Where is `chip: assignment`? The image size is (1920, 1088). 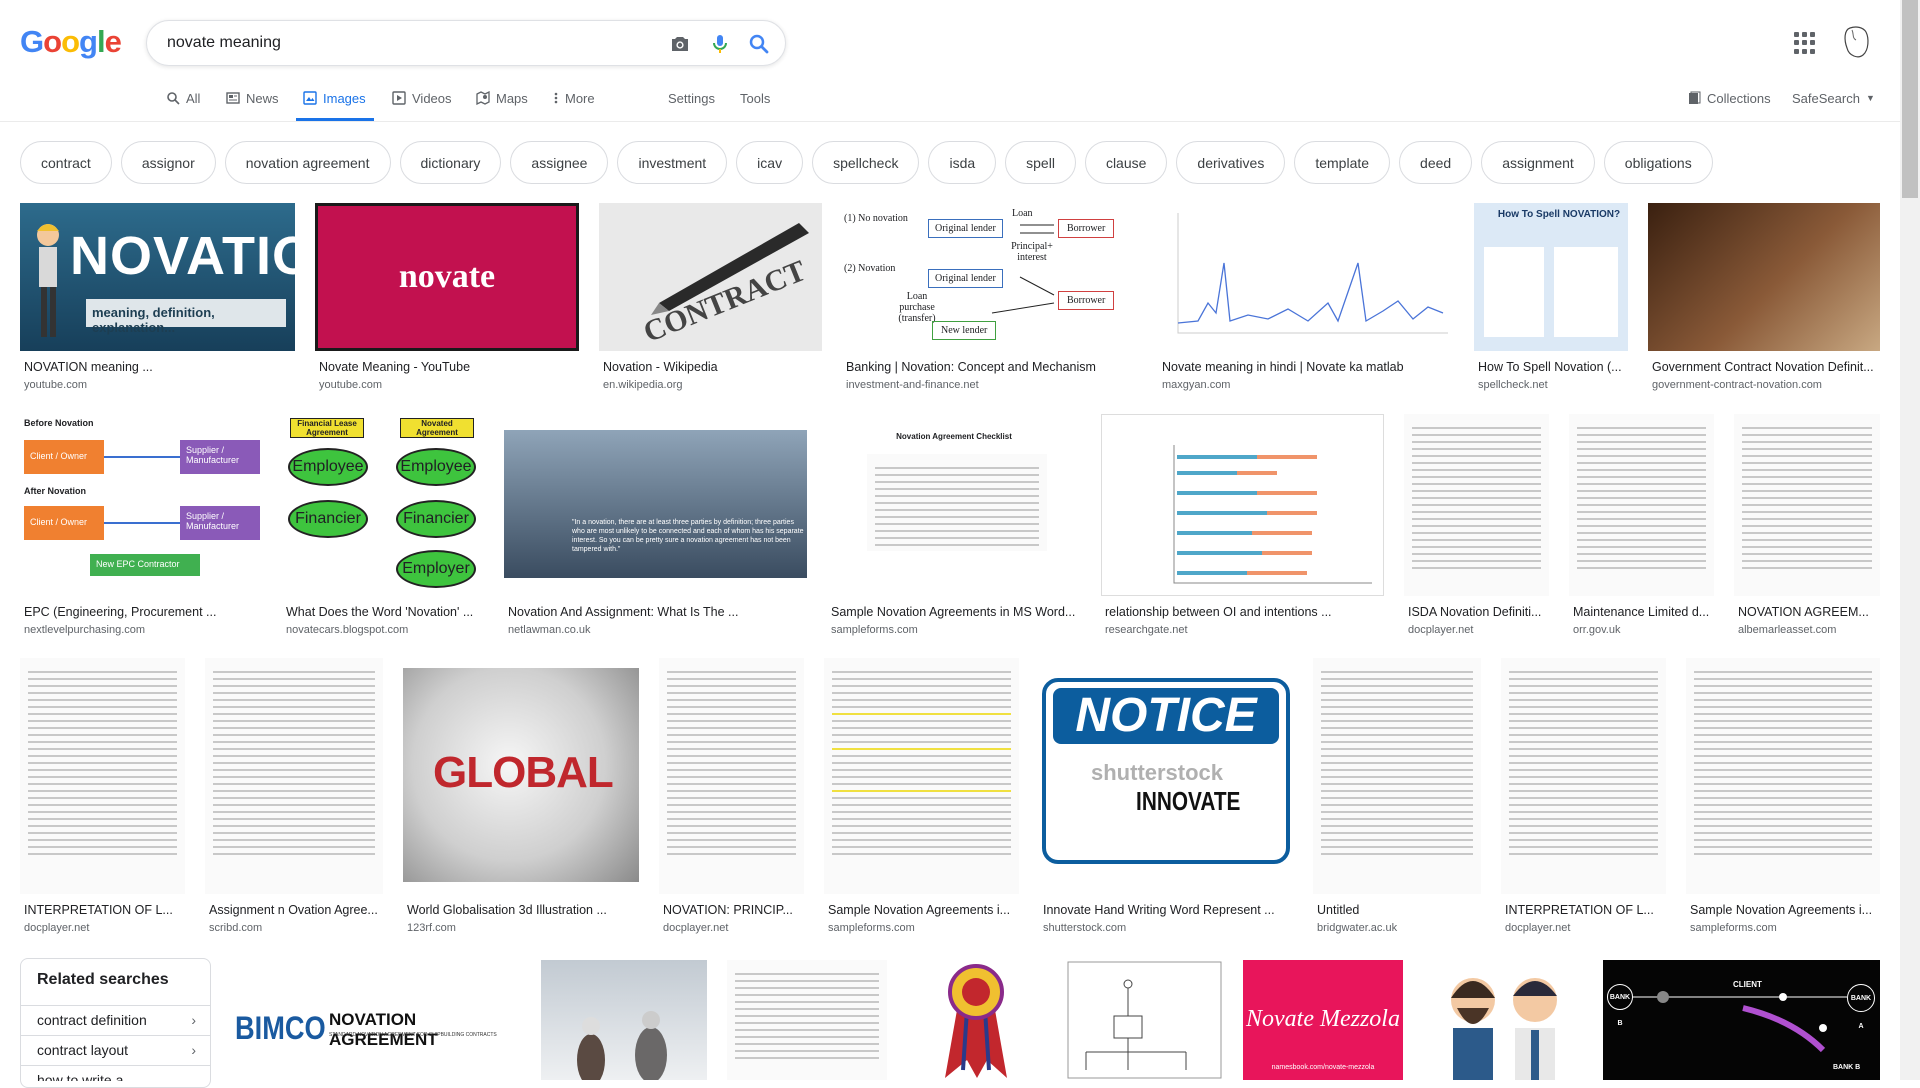
chip: assignment is located at coordinates (1538, 162).